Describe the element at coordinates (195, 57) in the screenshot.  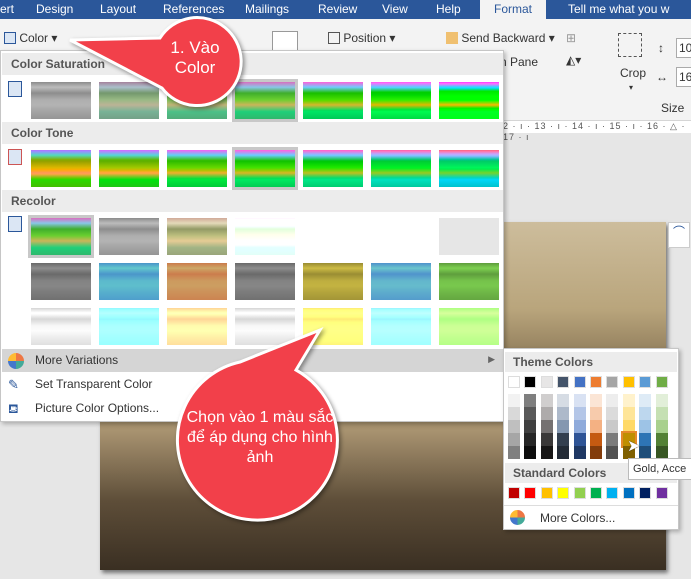
I see `callout-1-text: 1. Vào Color` at that location.